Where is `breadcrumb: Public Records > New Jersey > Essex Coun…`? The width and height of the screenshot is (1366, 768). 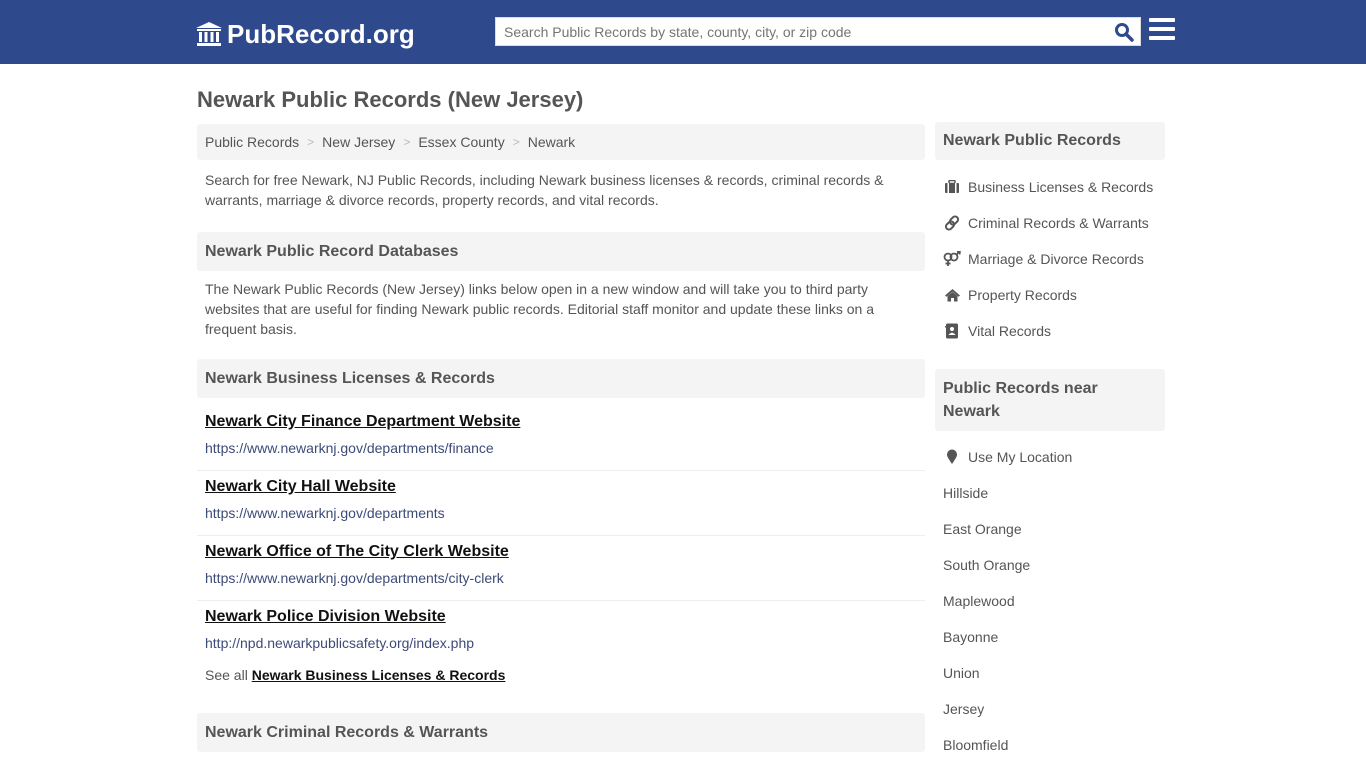
breadcrumb: Public Records > New Jersey > Essex Coun… is located at coordinates (561, 142).